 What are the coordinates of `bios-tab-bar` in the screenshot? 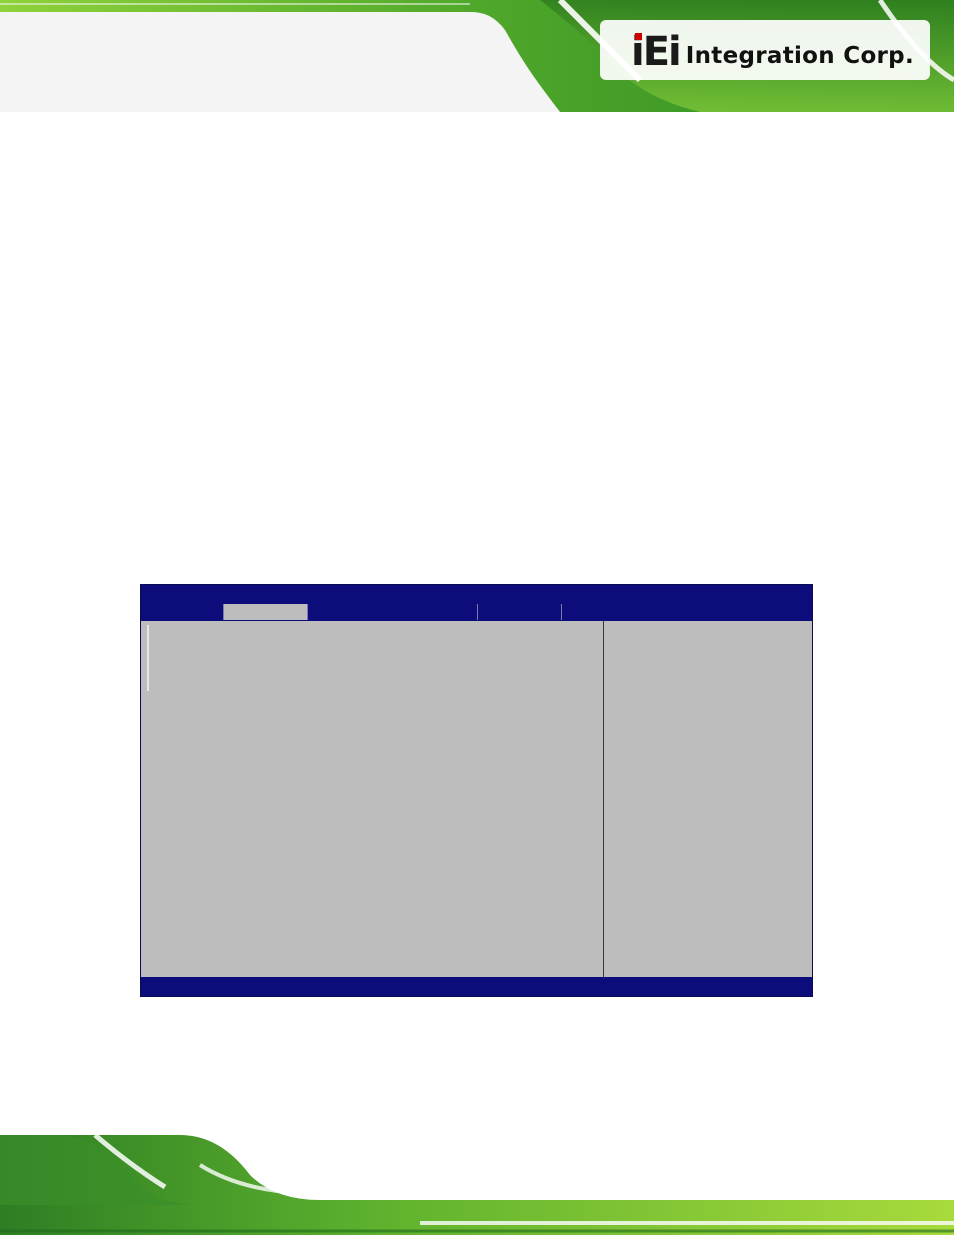 It's located at (476, 612).